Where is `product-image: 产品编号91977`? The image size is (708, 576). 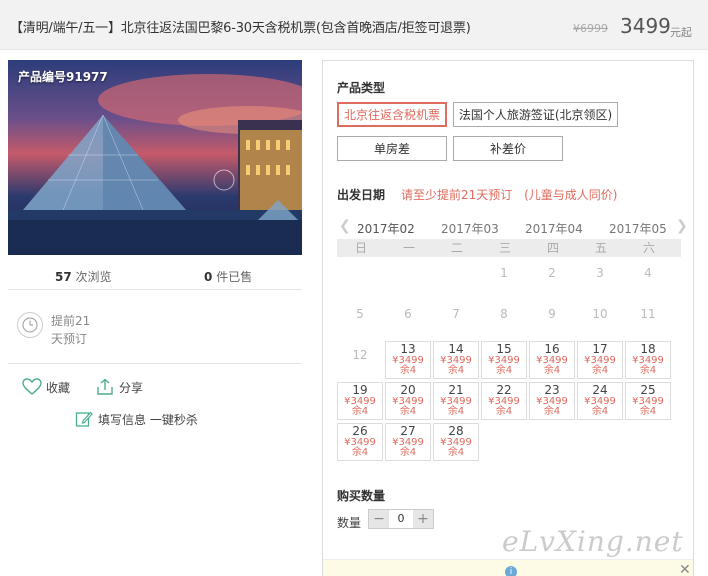
product-image: 产品编号91977 is located at coordinates (155, 157).